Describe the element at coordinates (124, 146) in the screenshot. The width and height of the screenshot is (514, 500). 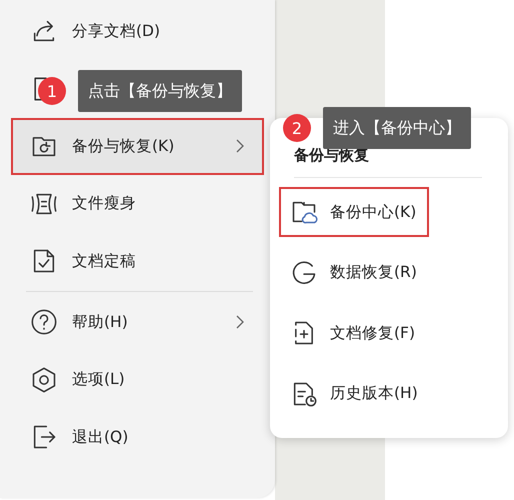
I see `menu-item-label: 备份与恢复(K)` at that location.